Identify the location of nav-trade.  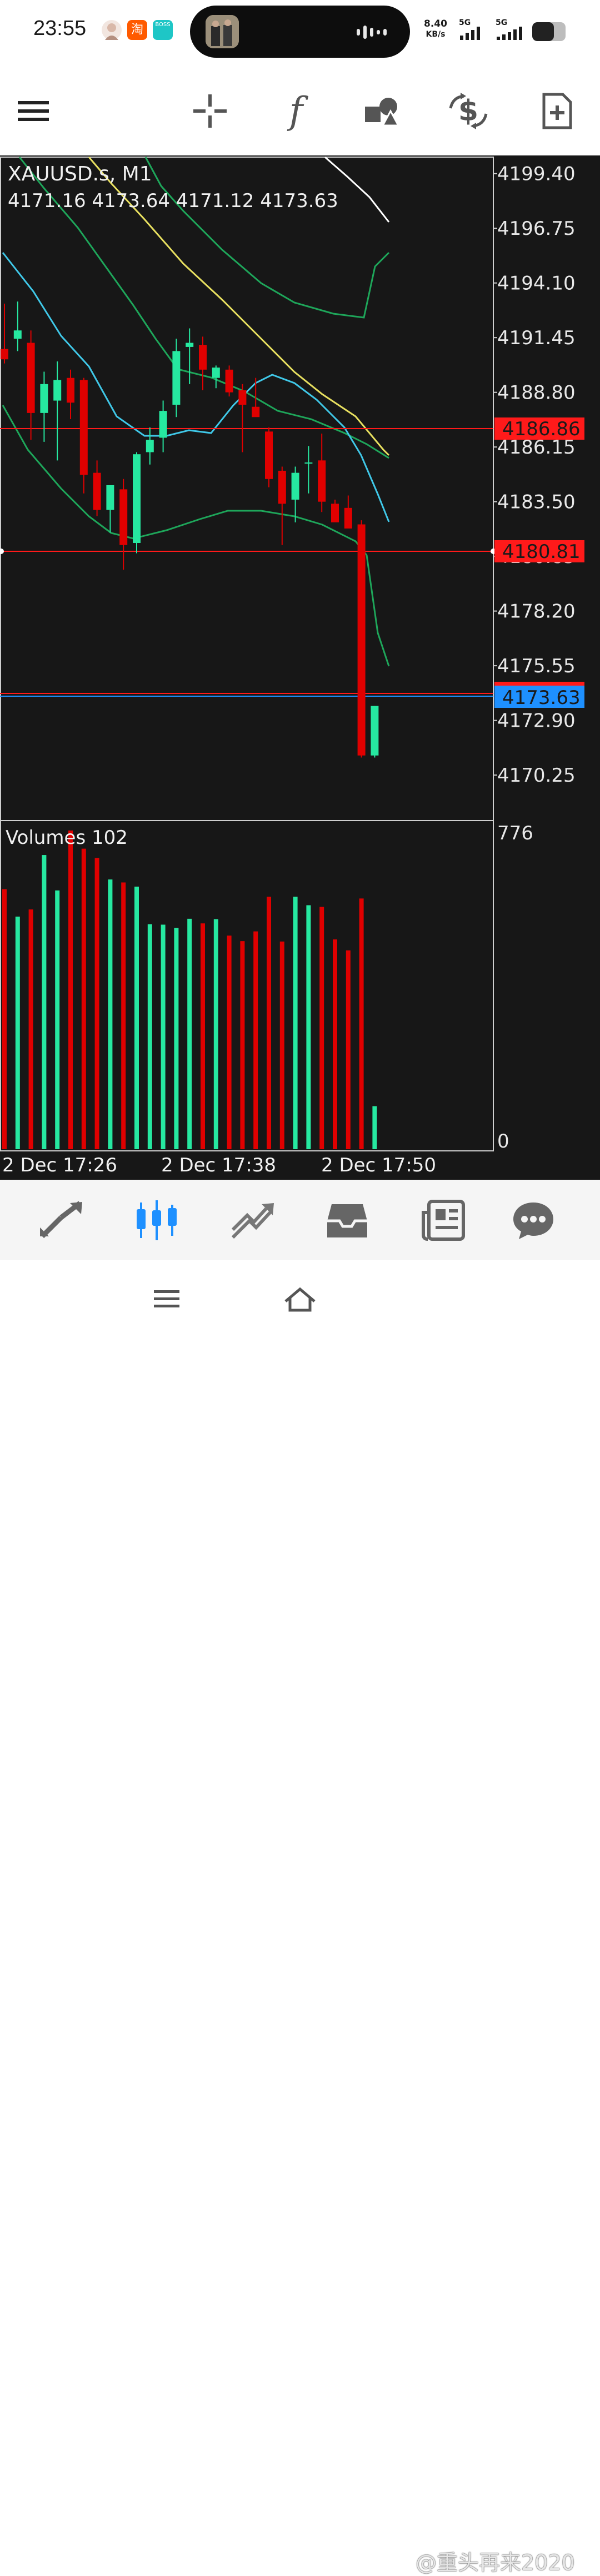
(253, 1220).